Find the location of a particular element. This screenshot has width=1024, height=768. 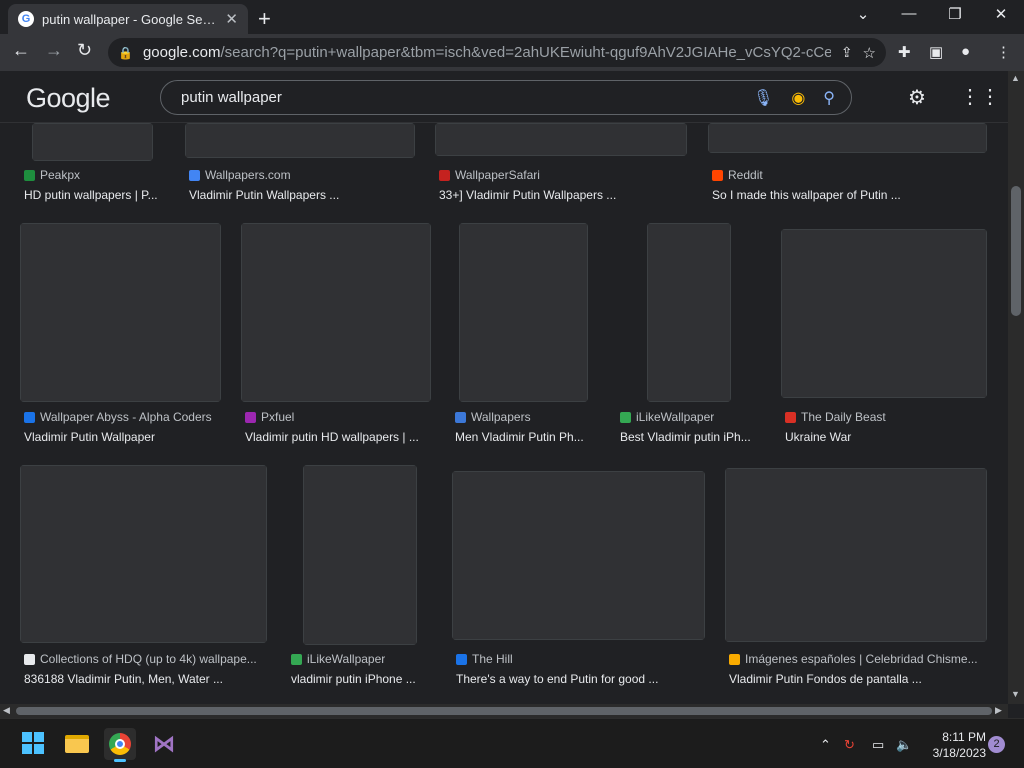

chrome-taskbar-icon is located at coordinates (120, 745).